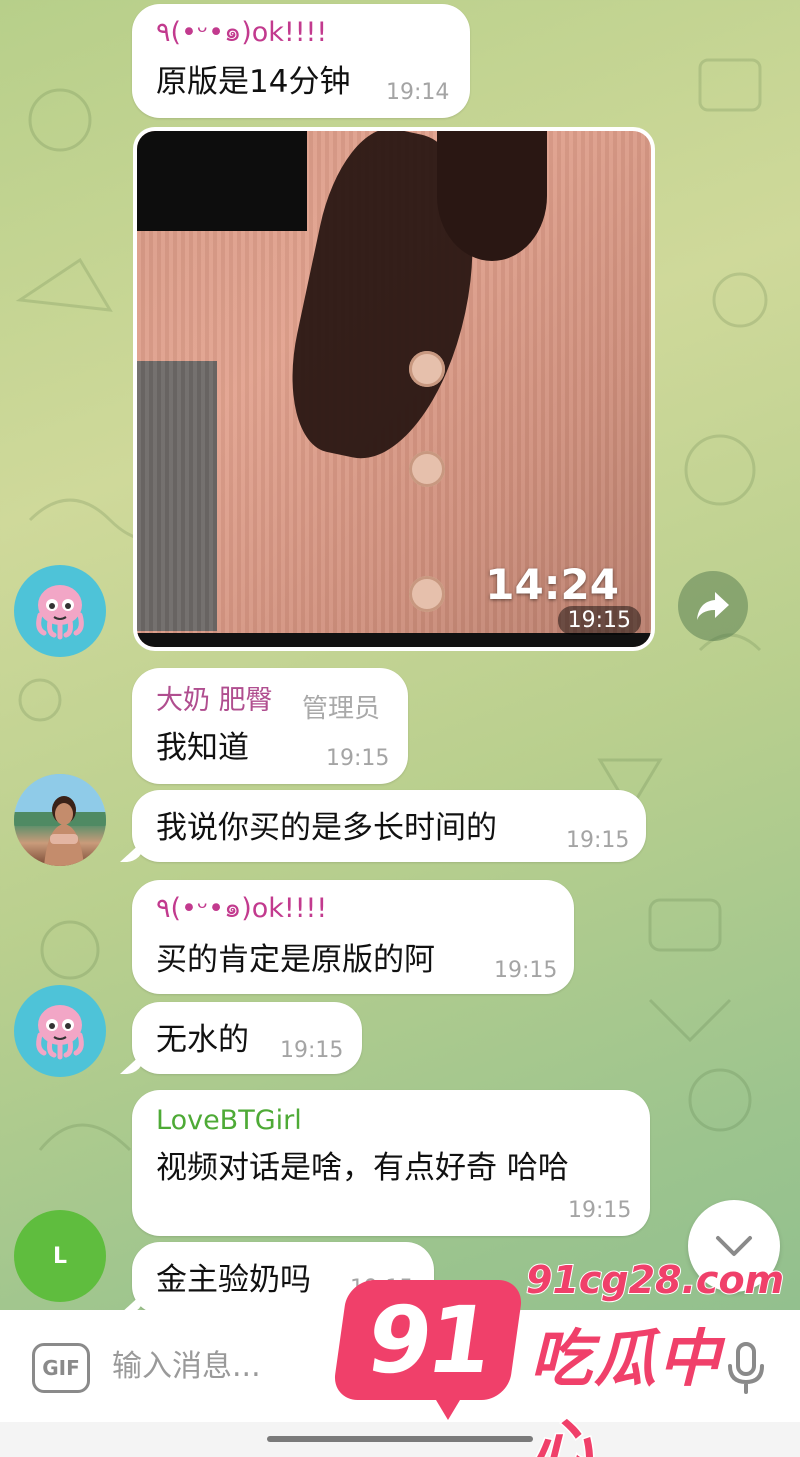  I want to click on message-text: 金主验奶吗, so click(233, 1280).